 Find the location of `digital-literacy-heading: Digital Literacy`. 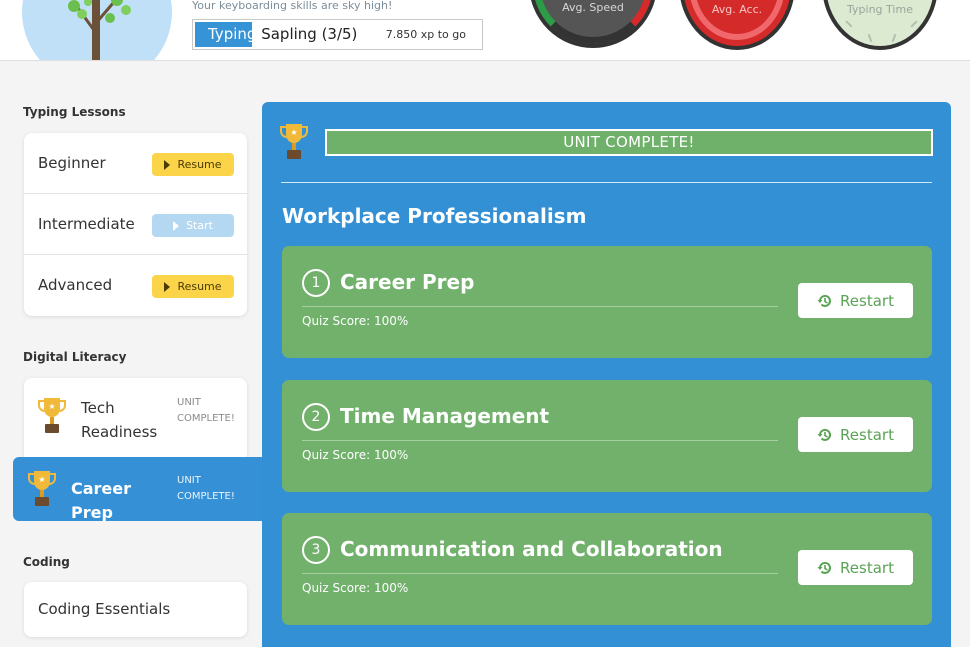

digital-literacy-heading: Digital Literacy is located at coordinates (75, 357).